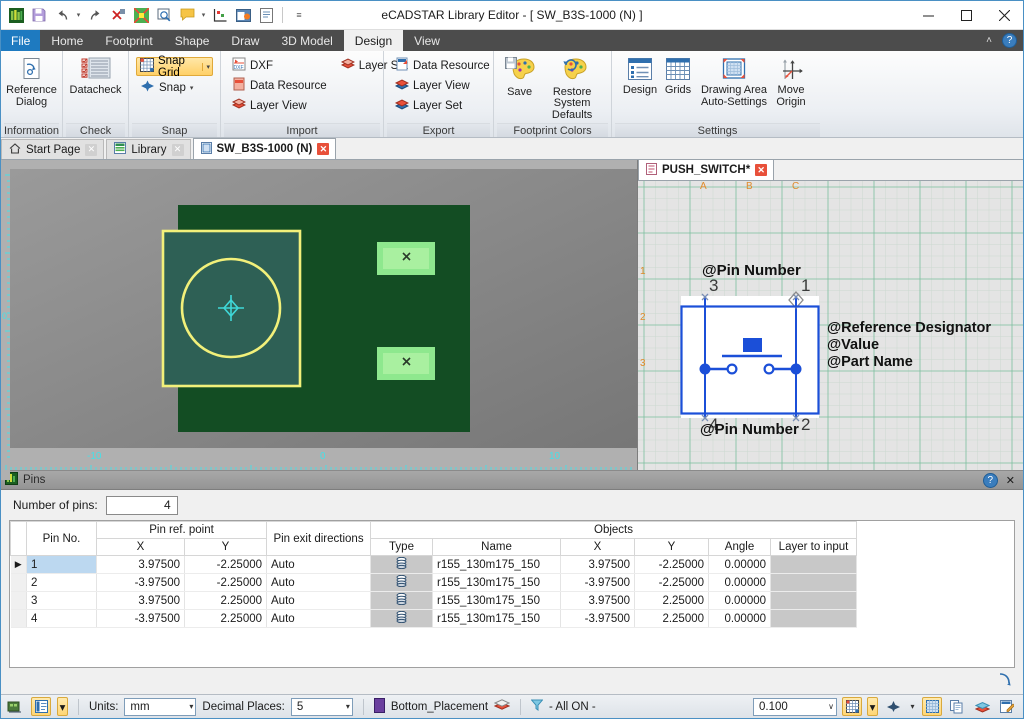  I want to click on row-ref-x-3: 3.97500, so click(140, 600).